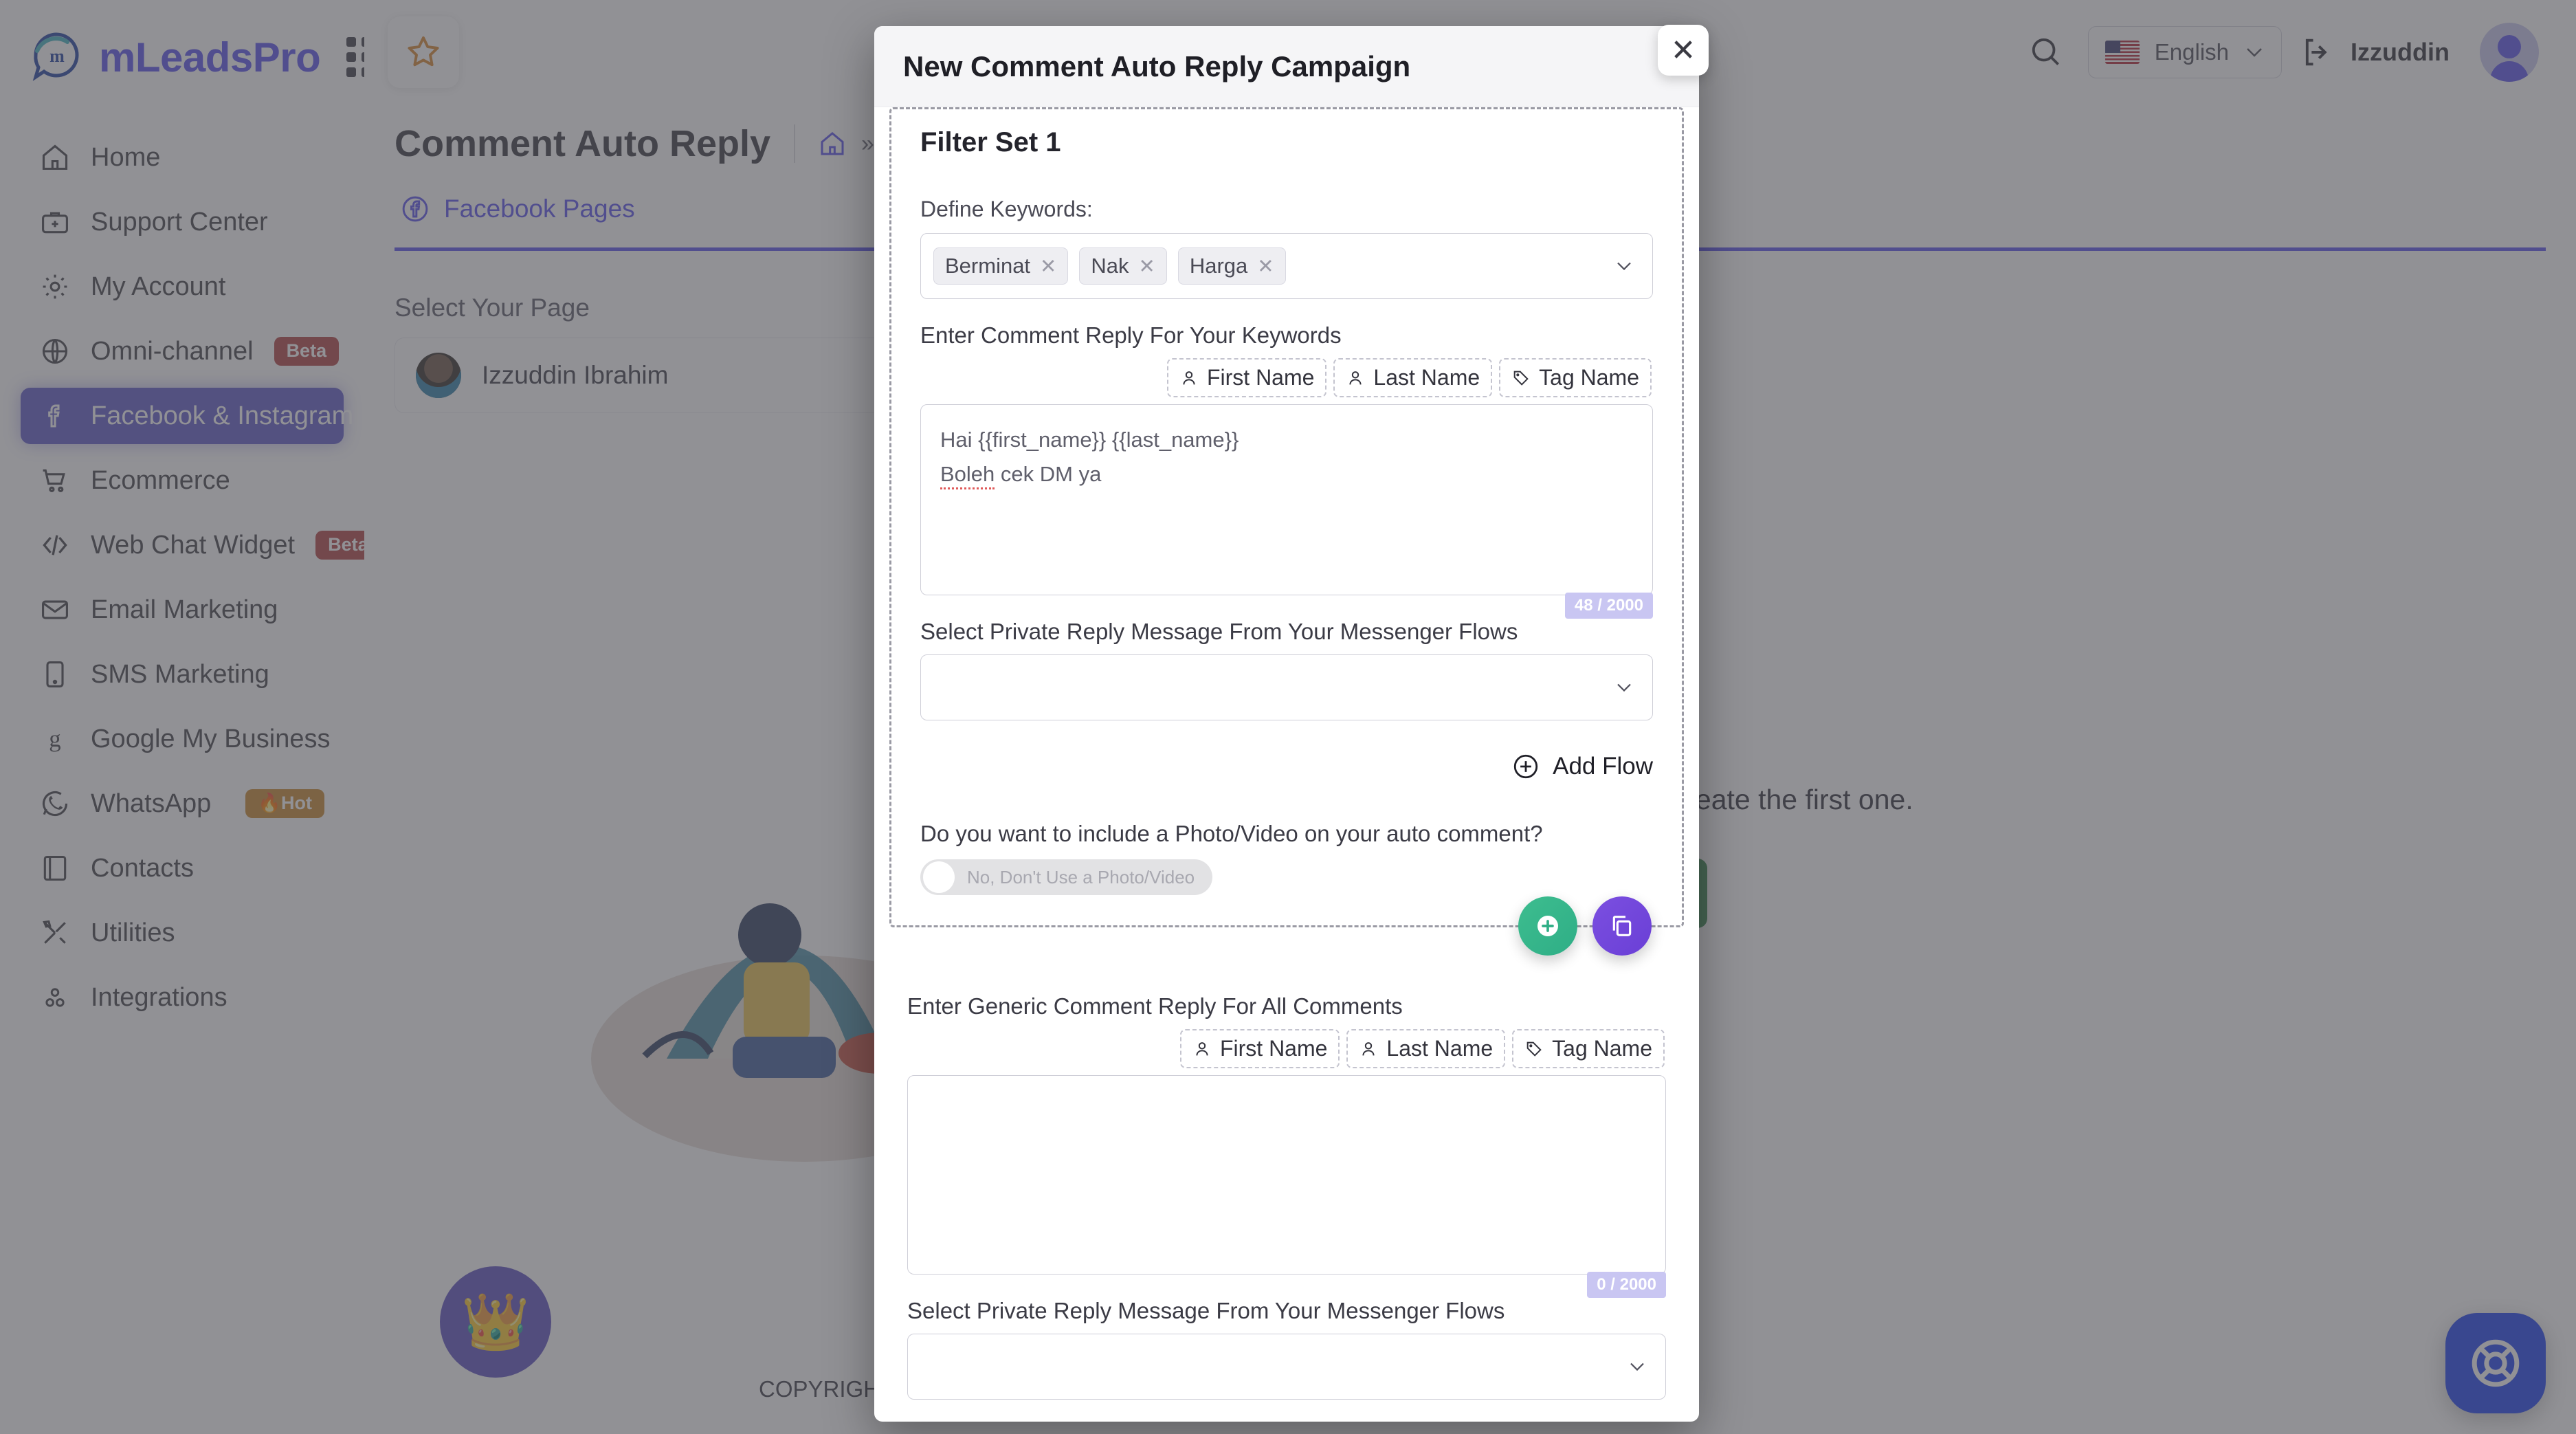  Describe the element at coordinates (939, 877) in the screenshot. I see `toggle-knob` at that location.